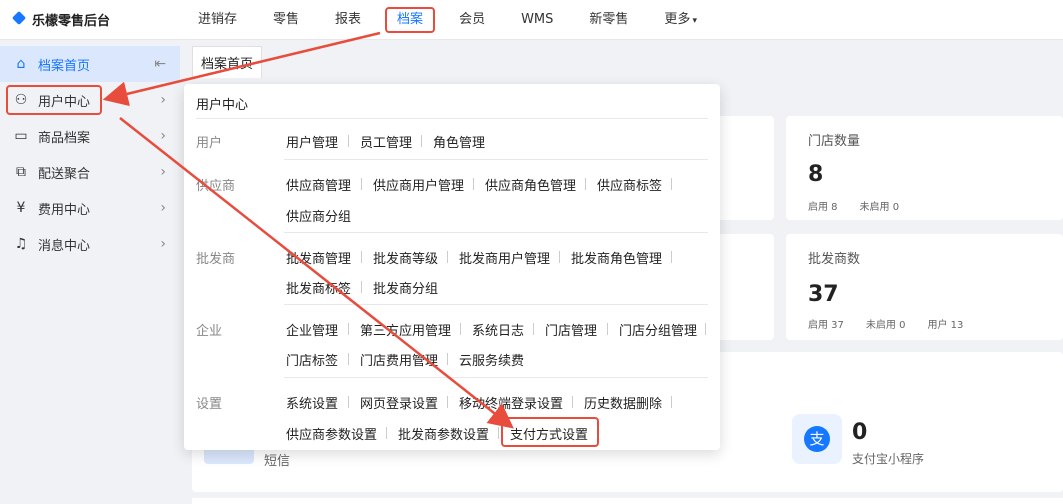  I want to click on top-bar: 乐檬零售后台 进销存 零售 报表 档案 会员 WMS 新零售 更多 ▾, so click(531, 20).